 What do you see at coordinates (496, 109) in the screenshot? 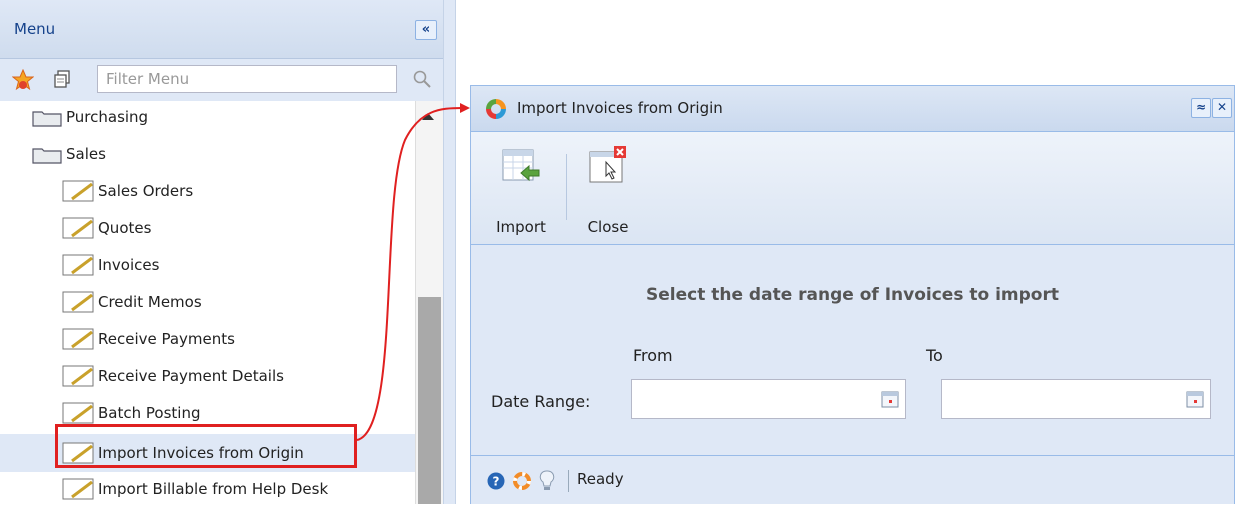
I see `app-logo-icon` at bounding box center [496, 109].